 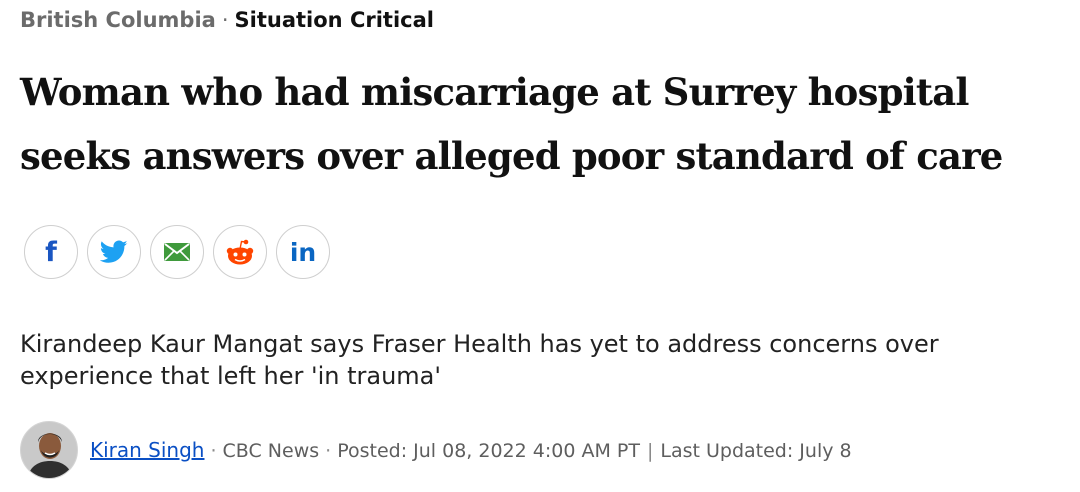 I want to click on email-icon, so click(x=177, y=252).